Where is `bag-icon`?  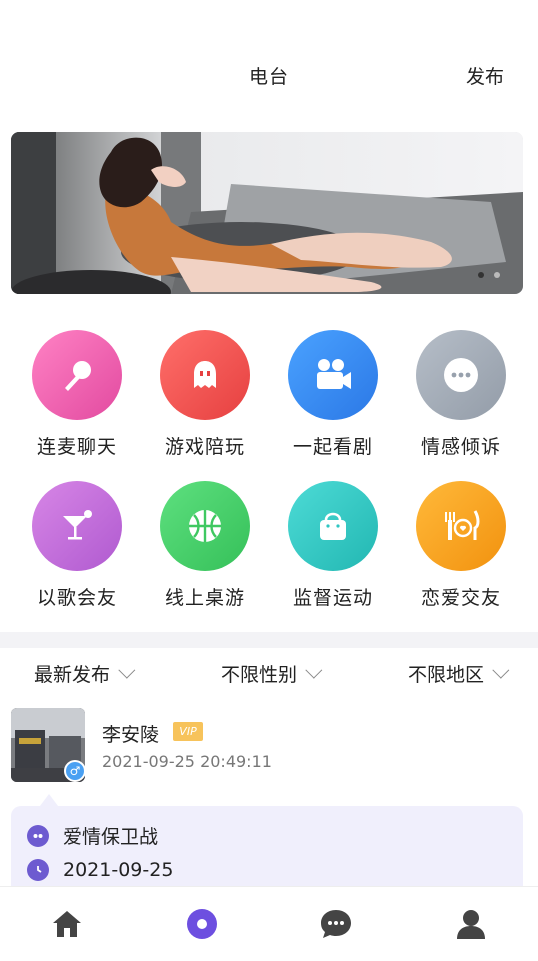
bag-icon is located at coordinates (333, 526).